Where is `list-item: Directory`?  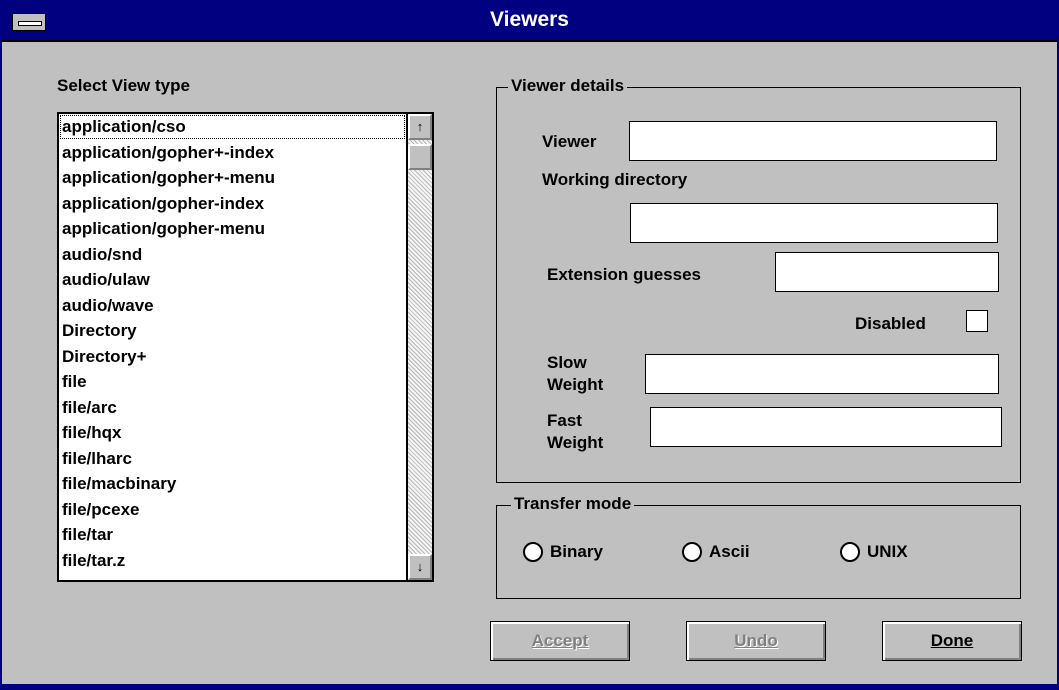 list-item: Directory is located at coordinates (232, 331).